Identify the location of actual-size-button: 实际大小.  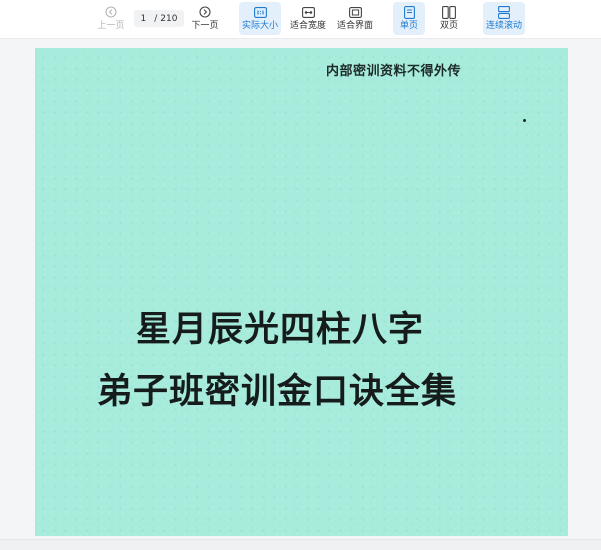
(260, 18).